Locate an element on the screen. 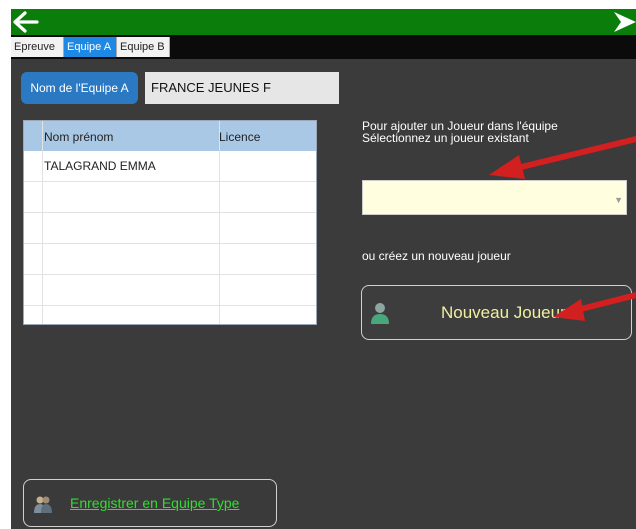  player-name: TALAGRAND EMMA is located at coordinates (100, 166).